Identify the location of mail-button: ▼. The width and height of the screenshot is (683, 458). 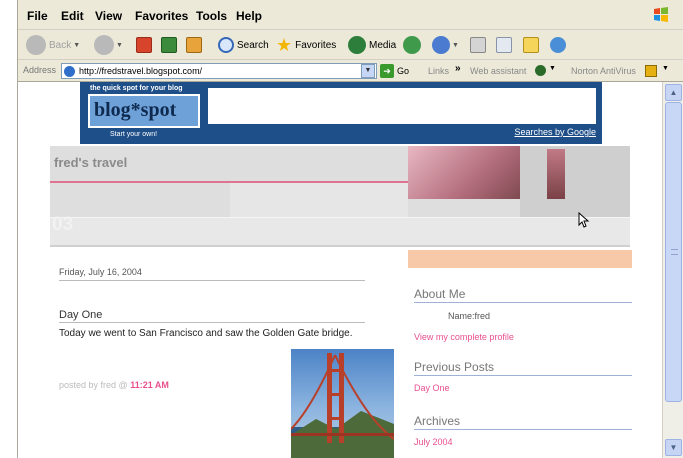
(445, 45).